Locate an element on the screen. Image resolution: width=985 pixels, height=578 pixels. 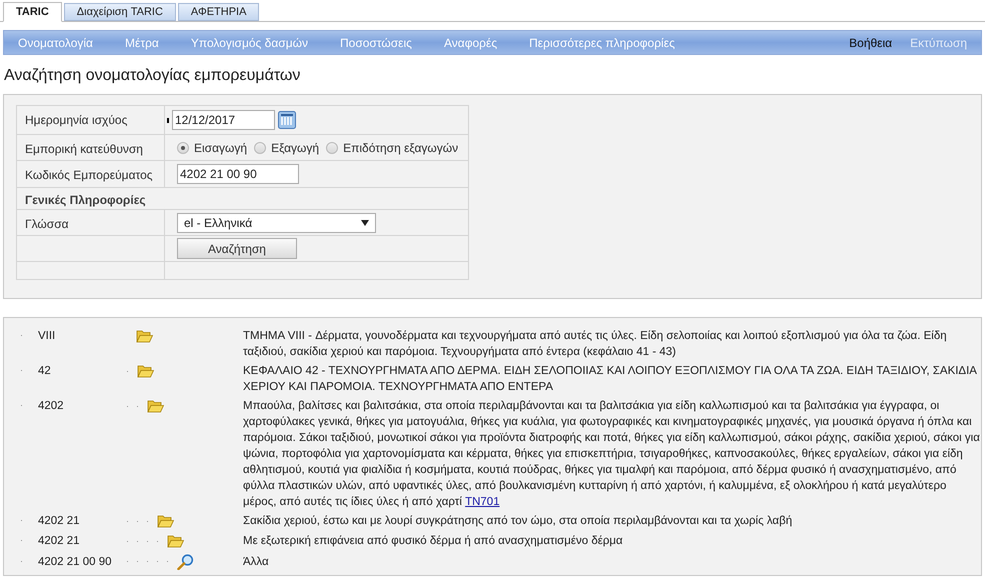
description-text: Με εξωτερική επιφάνεια από φυσικό δέρμα ή από ανασχηματισμένο δέρμα is located at coordinates (433, 542).